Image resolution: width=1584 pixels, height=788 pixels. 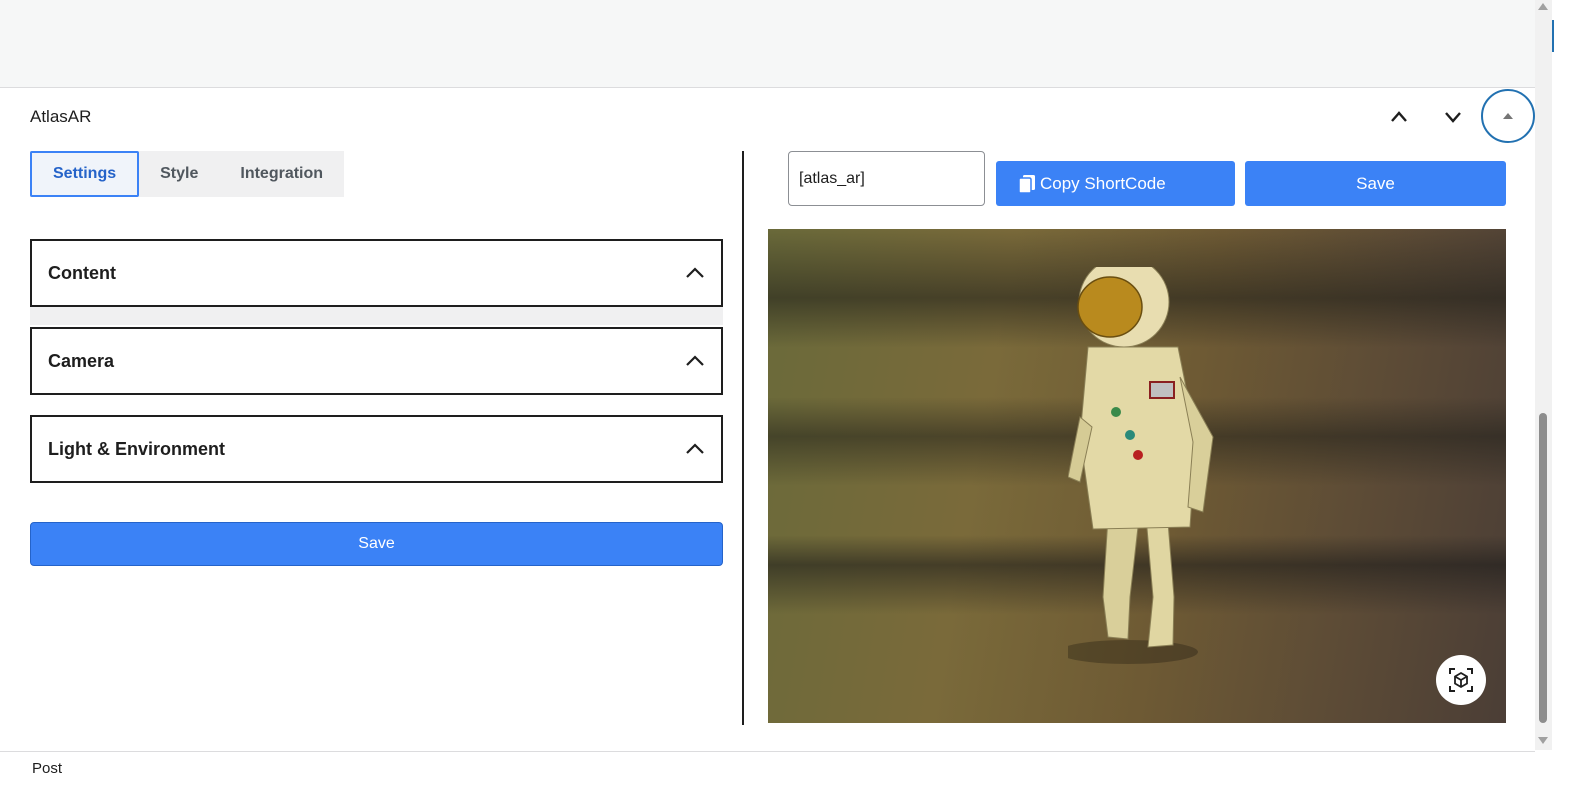 I want to click on tab-settings: Settings, so click(x=85, y=174).